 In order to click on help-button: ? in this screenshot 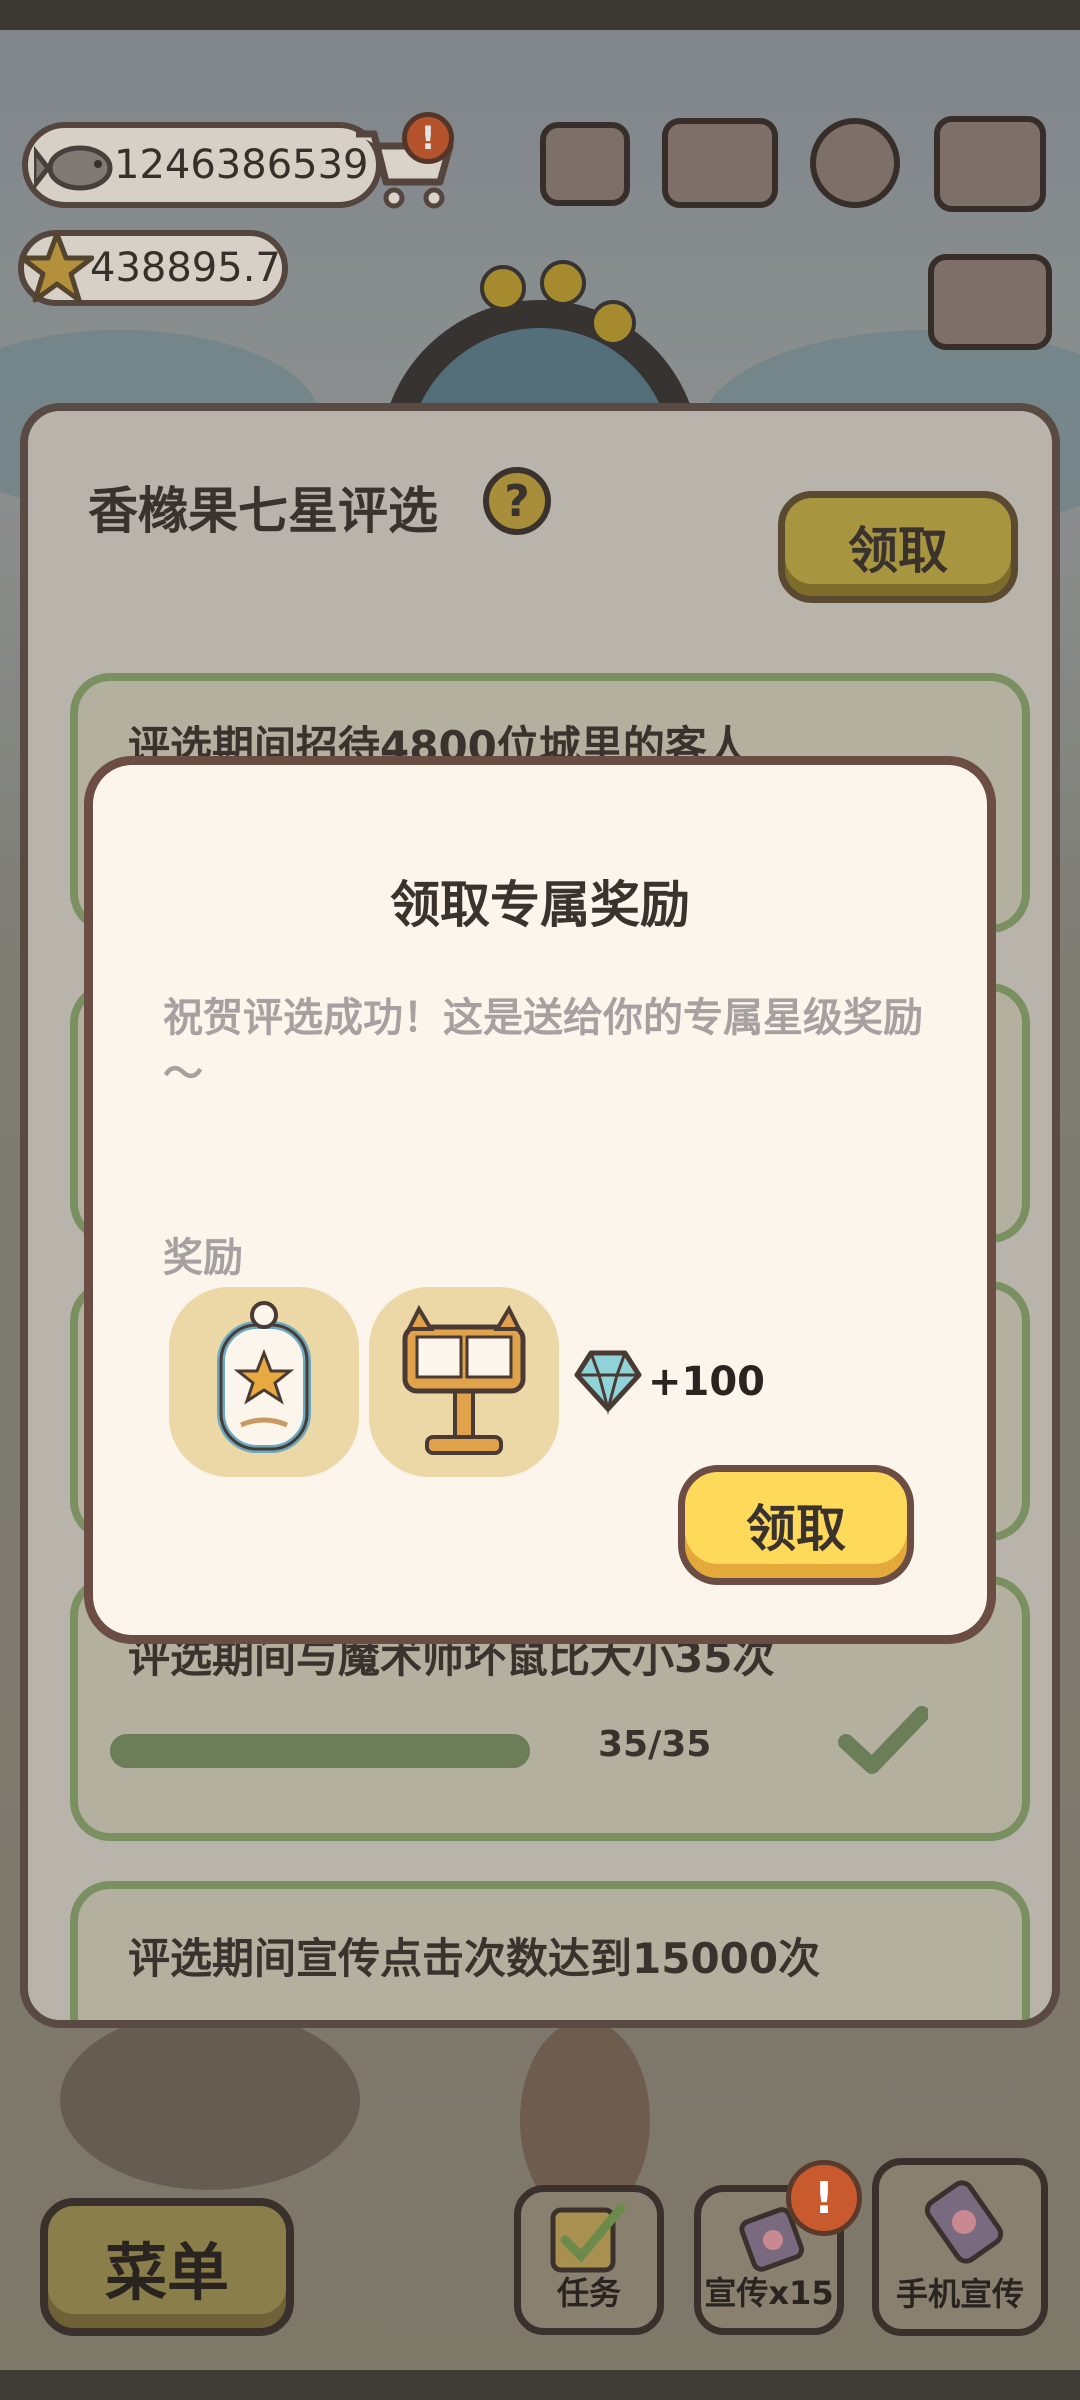, I will do `click(517, 501)`.